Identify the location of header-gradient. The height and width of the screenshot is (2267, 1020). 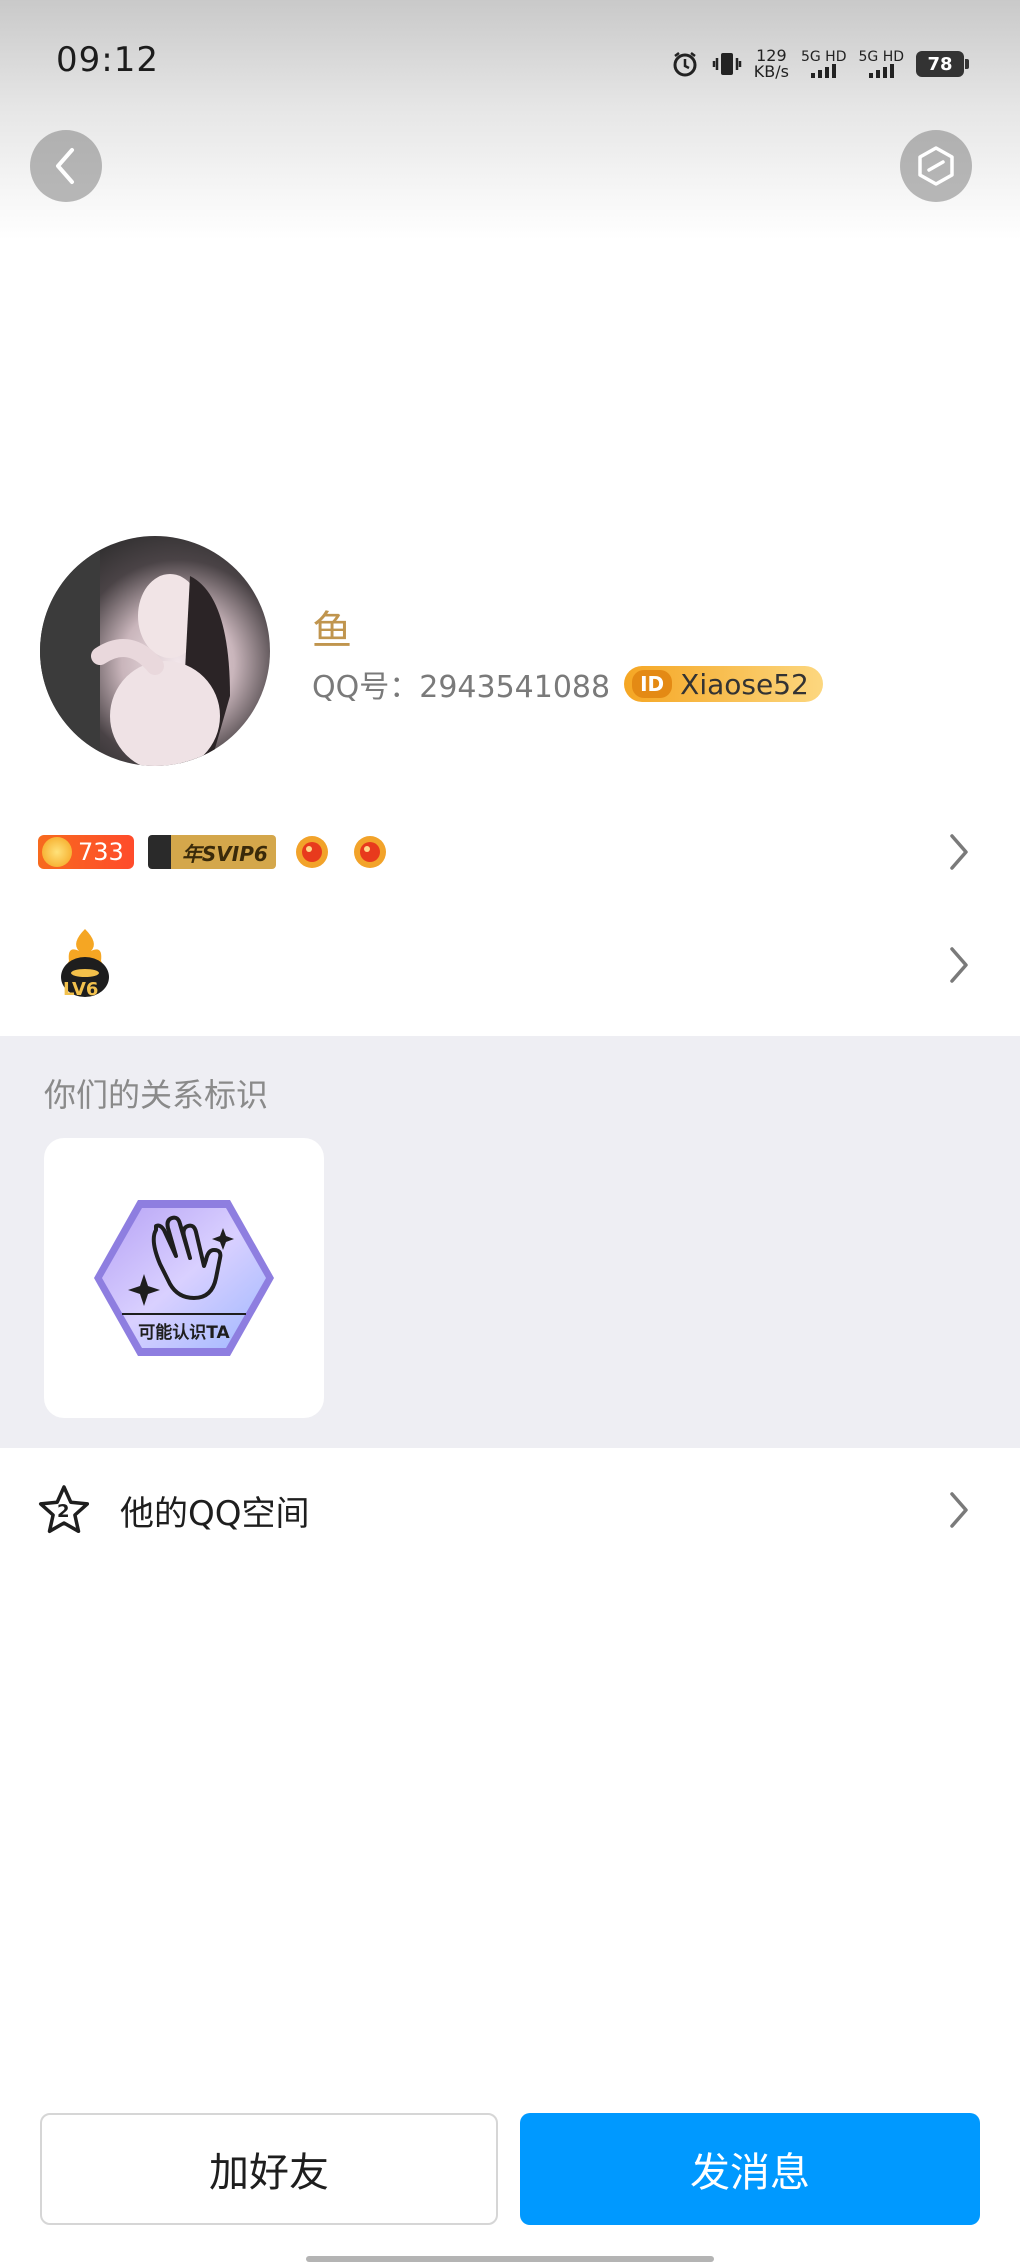
(510, 120).